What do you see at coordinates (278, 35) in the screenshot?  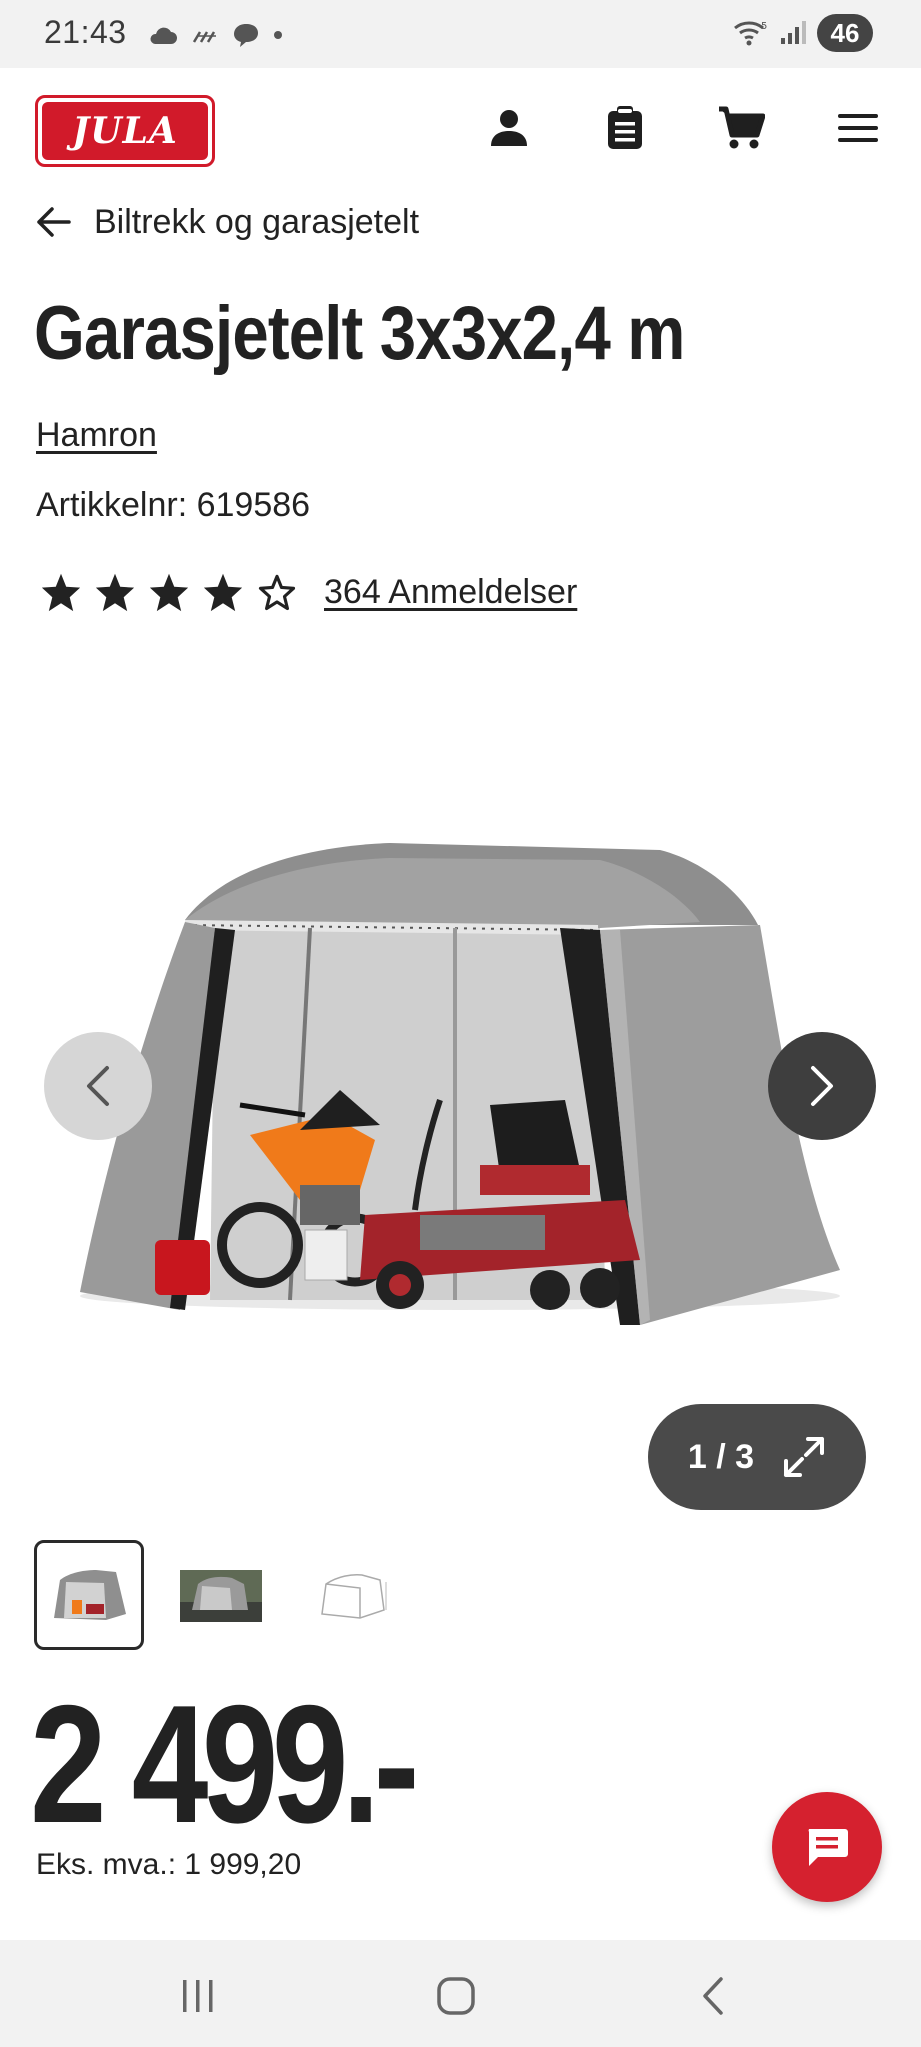 I see `dot-icon` at bounding box center [278, 35].